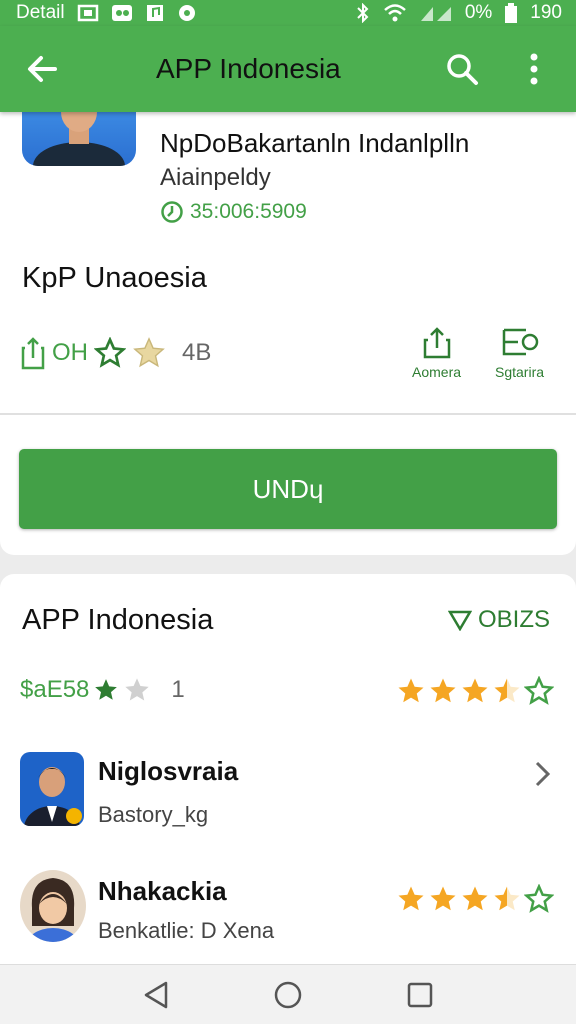 Image resolution: width=576 pixels, height=1024 pixels. Describe the element at coordinates (437, 372) in the screenshot. I see `share-action-label: Aomera` at that location.